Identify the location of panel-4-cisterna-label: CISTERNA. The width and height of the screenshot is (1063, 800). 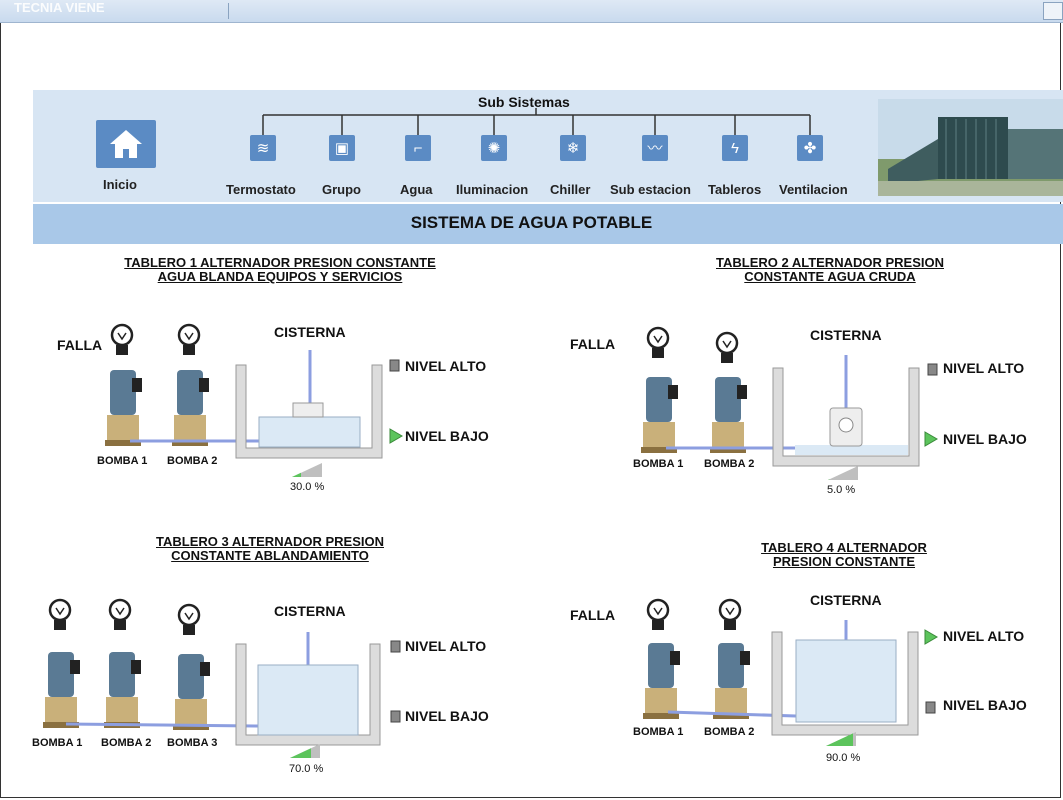
(846, 600).